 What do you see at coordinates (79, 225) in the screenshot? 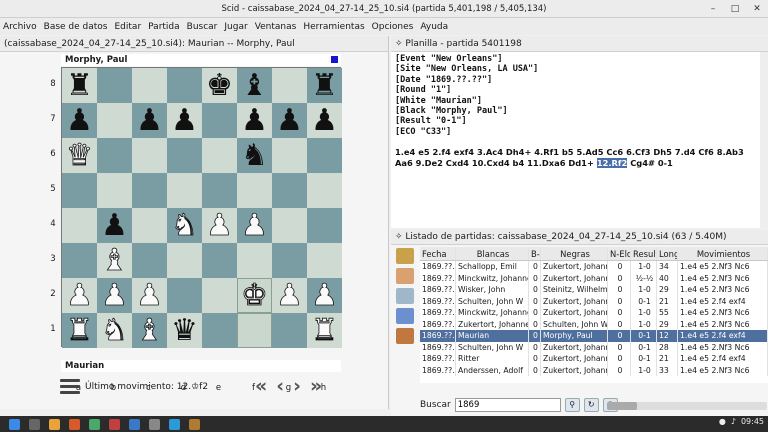
I see `square-a4` at bounding box center [79, 225].